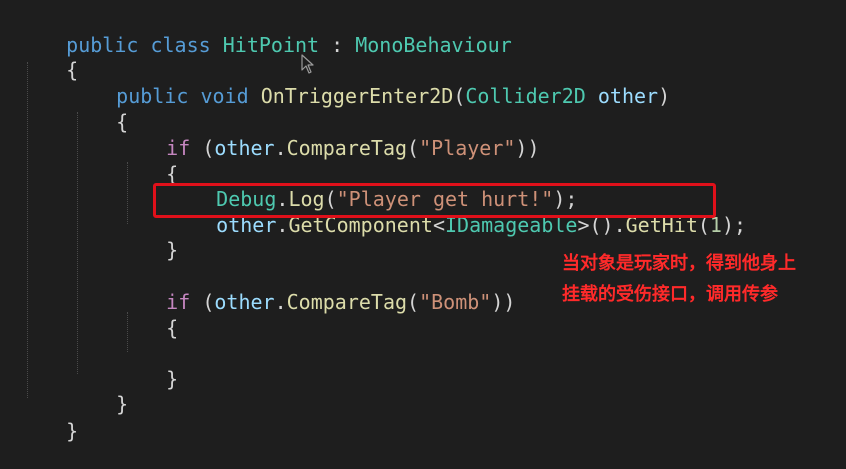 The image size is (846, 469). What do you see at coordinates (337, 45) in the screenshot?
I see `punctuation: :` at bounding box center [337, 45].